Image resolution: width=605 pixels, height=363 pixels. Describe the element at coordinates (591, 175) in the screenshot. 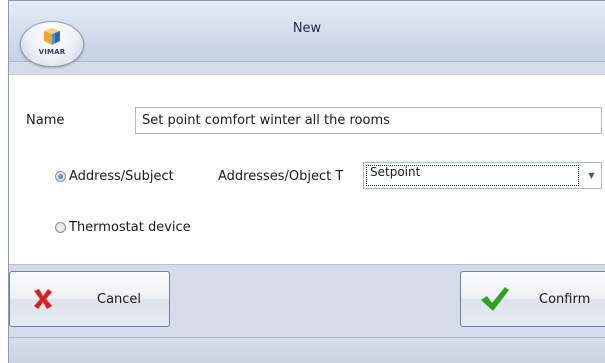

I see `chevron-down-icon: ▼` at that location.